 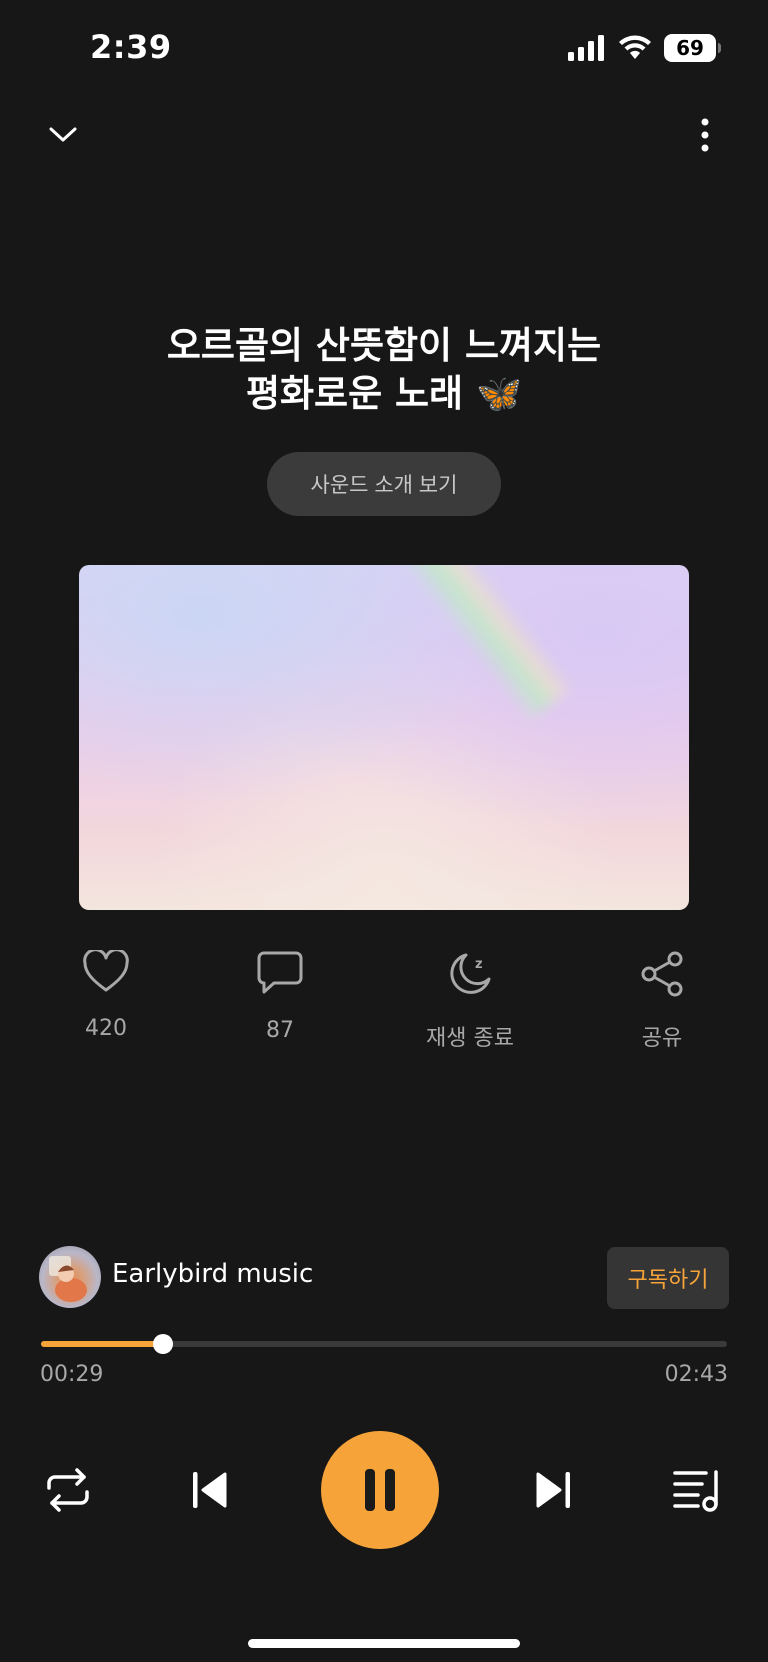 I want to click on share-label: 공유, so click(x=662, y=1038).